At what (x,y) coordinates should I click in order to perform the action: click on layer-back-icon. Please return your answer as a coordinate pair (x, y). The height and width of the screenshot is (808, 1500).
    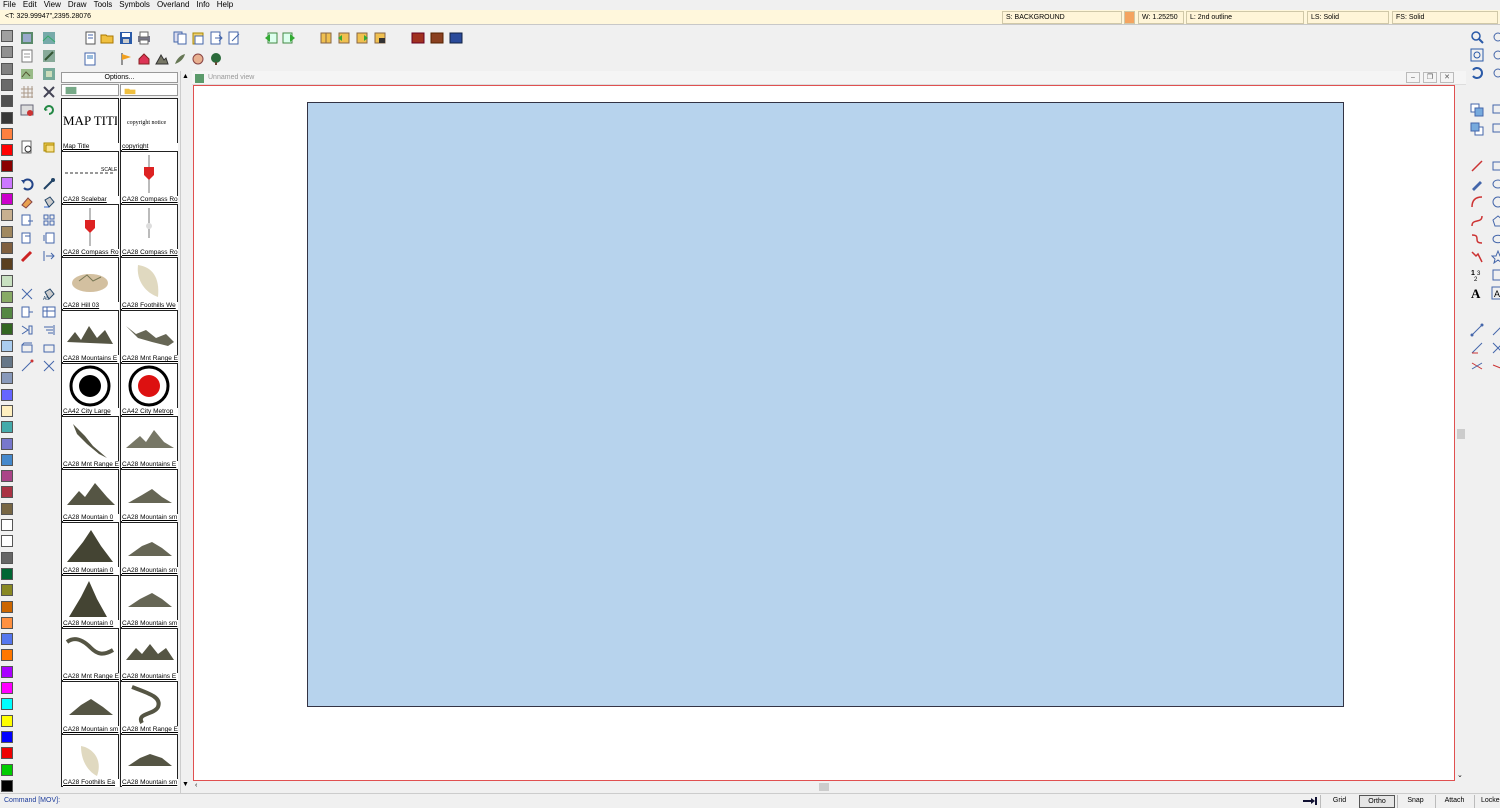
    Looking at the image, I should click on (1477, 129).